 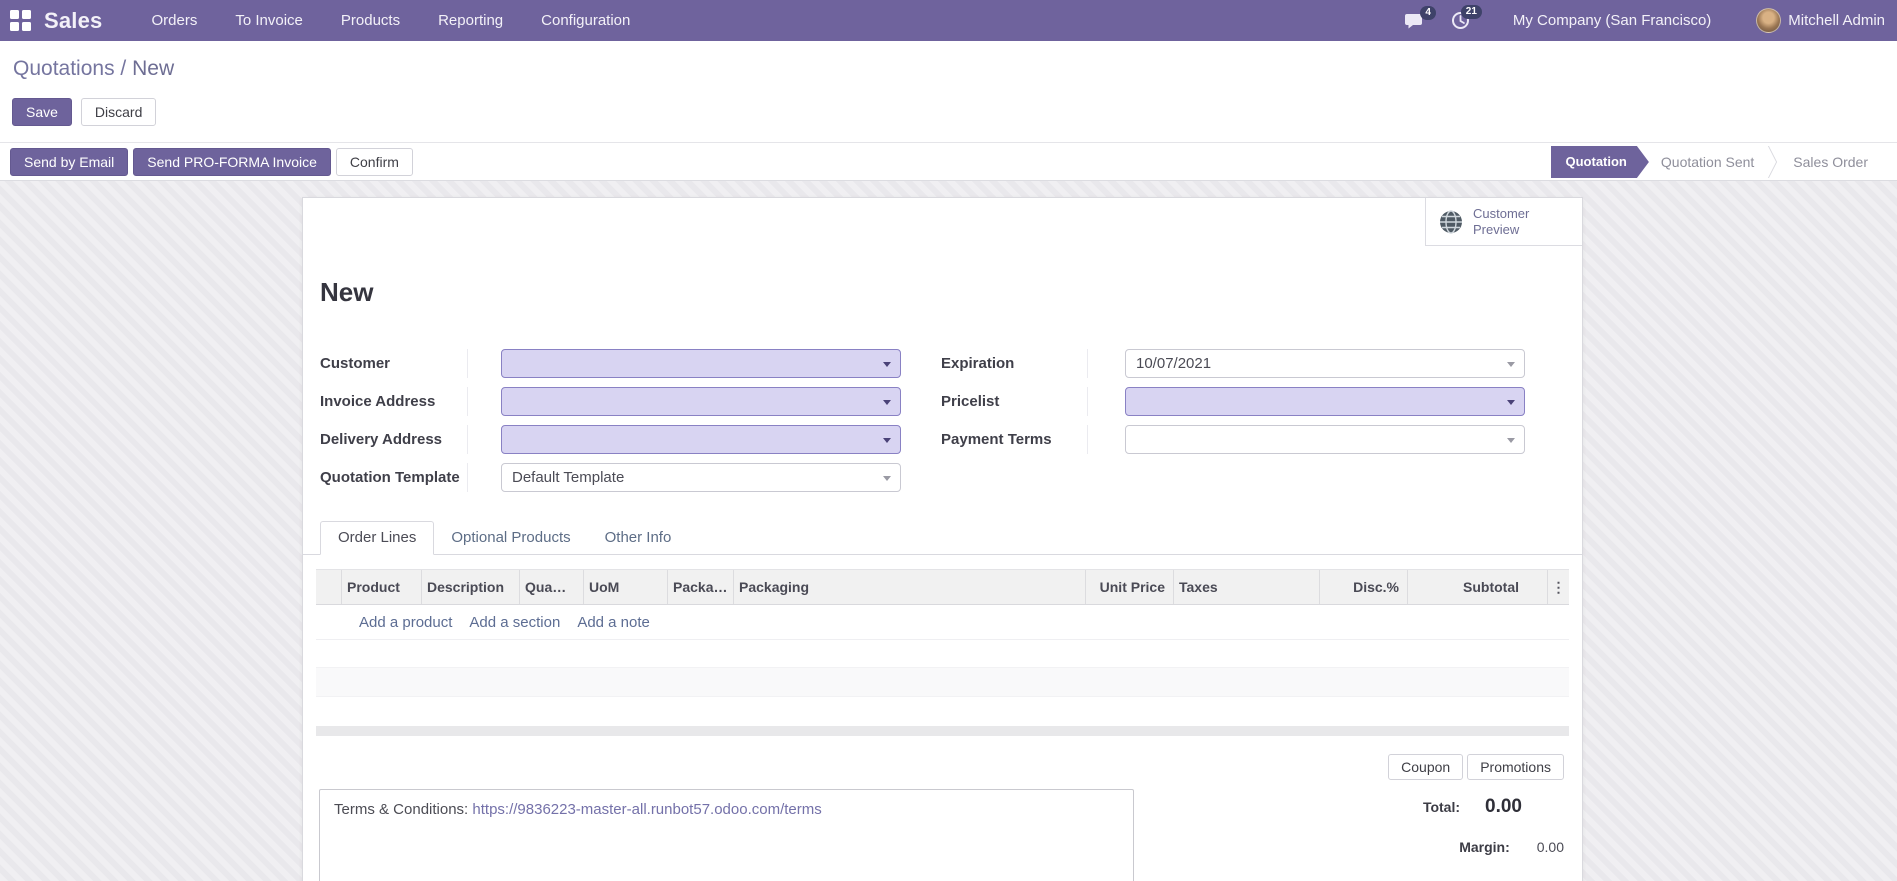 I want to click on tab-bar: Order Lines Optional Products Other Info, so click(x=942, y=538).